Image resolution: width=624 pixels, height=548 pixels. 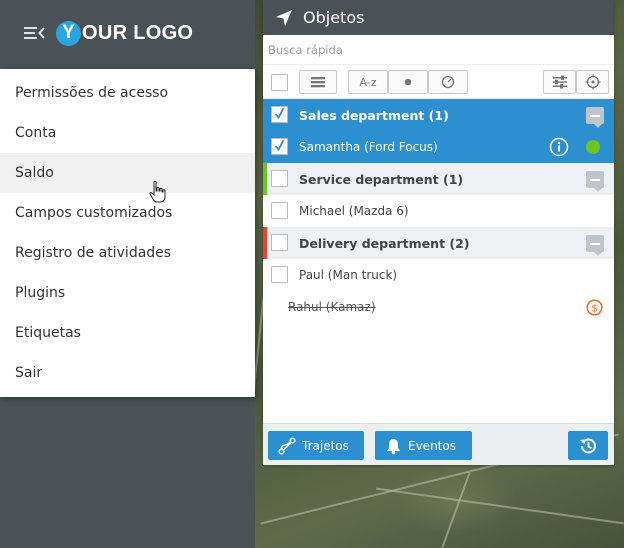 What do you see at coordinates (68, 33) in the screenshot?
I see `logo-mark: Y` at bounding box center [68, 33].